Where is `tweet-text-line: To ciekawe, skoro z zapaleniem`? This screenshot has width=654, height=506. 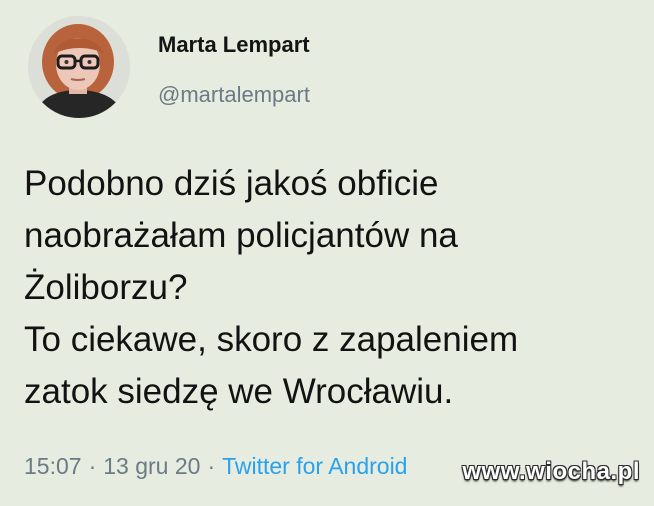 tweet-text-line: To ciekawe, skoro z zapaleniem is located at coordinates (271, 339).